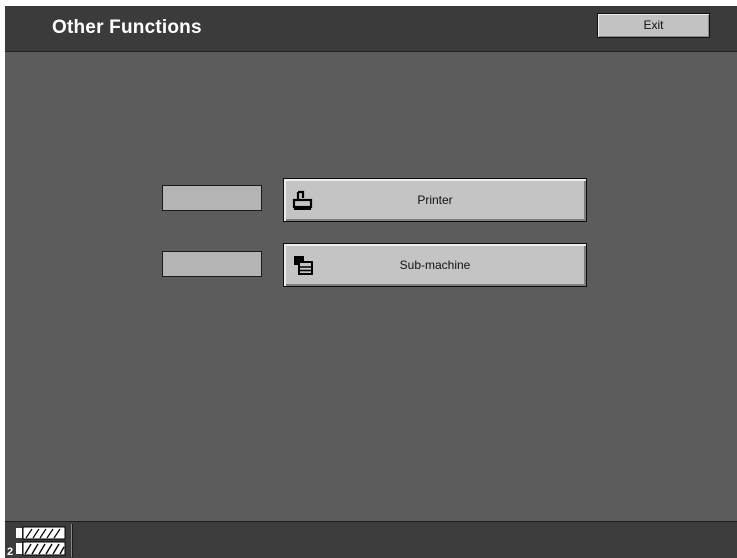 This screenshot has width=737, height=558. I want to click on sub-machine-status-field, so click(212, 264).